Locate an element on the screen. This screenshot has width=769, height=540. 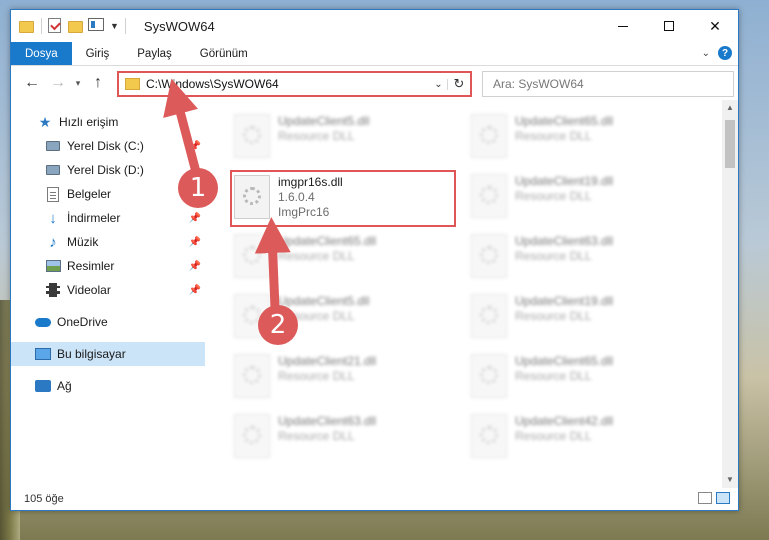
nav-label: Müzik is located at coordinates (83, 242).